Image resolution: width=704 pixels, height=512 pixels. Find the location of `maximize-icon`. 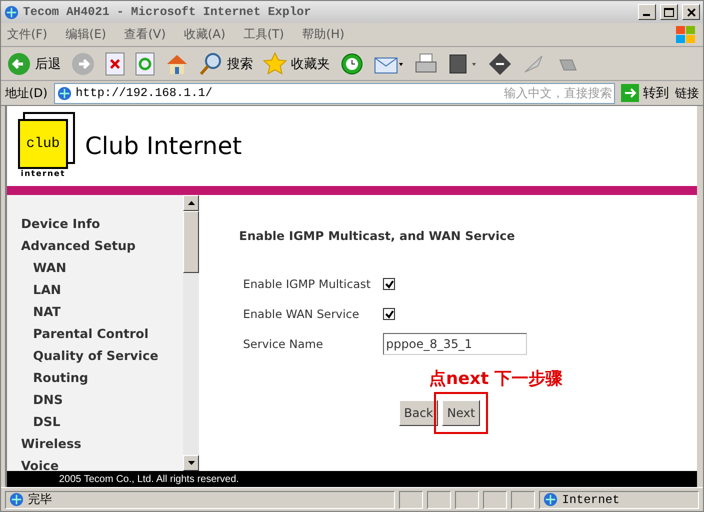

maximize-icon is located at coordinates (669, 12).